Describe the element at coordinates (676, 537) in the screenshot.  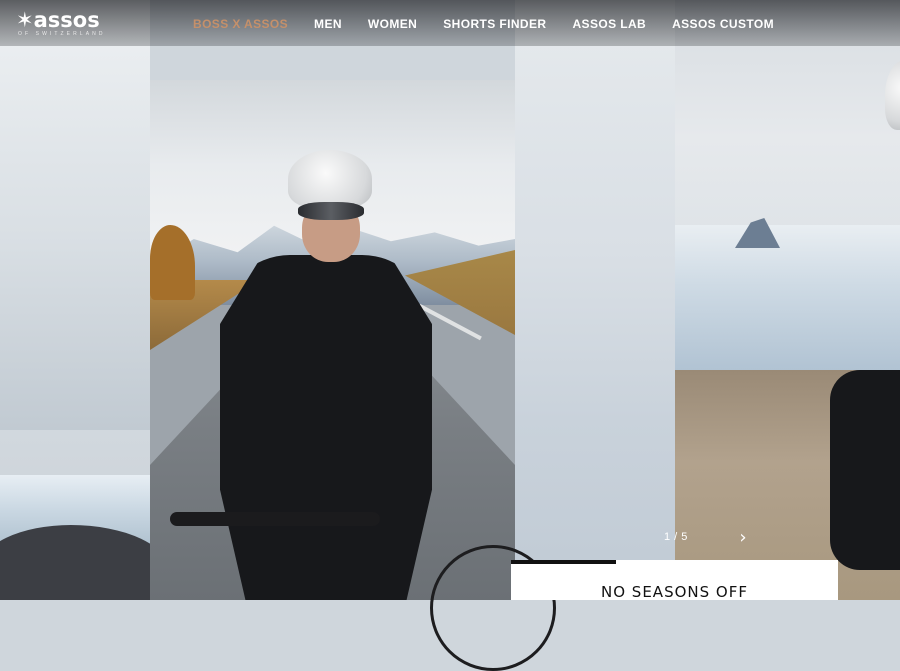
I see `slide-counter: 1 / 5` at that location.